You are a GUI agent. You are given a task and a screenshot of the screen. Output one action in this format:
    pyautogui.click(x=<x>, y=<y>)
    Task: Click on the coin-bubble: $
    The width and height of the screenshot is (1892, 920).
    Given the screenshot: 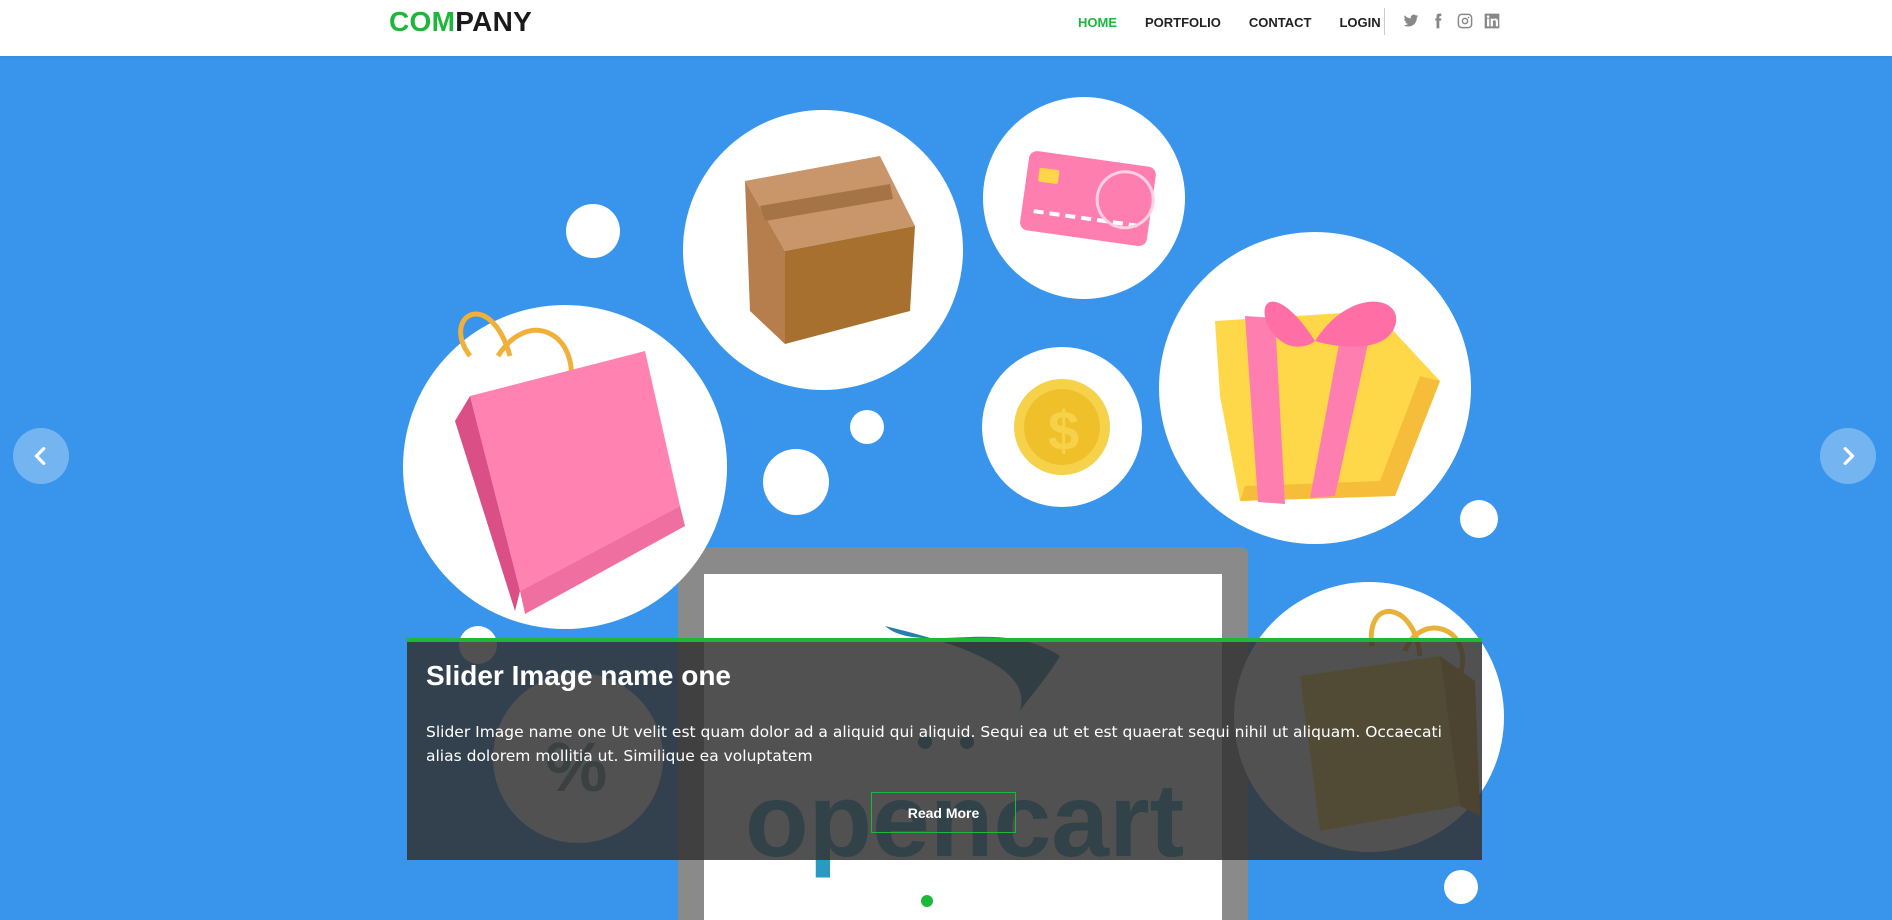 What is the action you would take?
    pyautogui.click(x=1062, y=427)
    